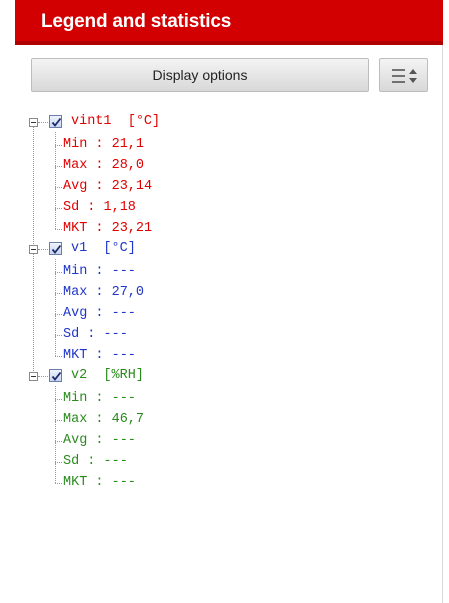  Describe the element at coordinates (108, 186) in the screenshot. I see `stat-value: Avg : 23,14` at that location.